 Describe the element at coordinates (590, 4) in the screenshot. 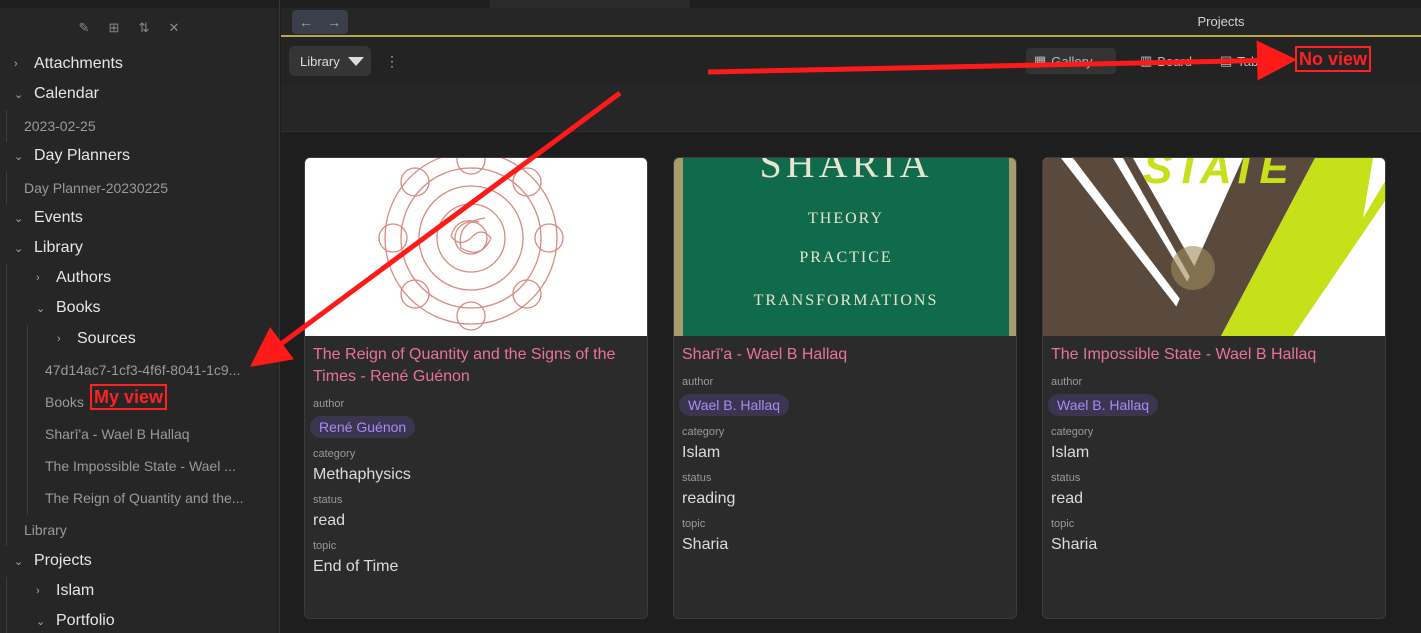

I see `tab` at that location.